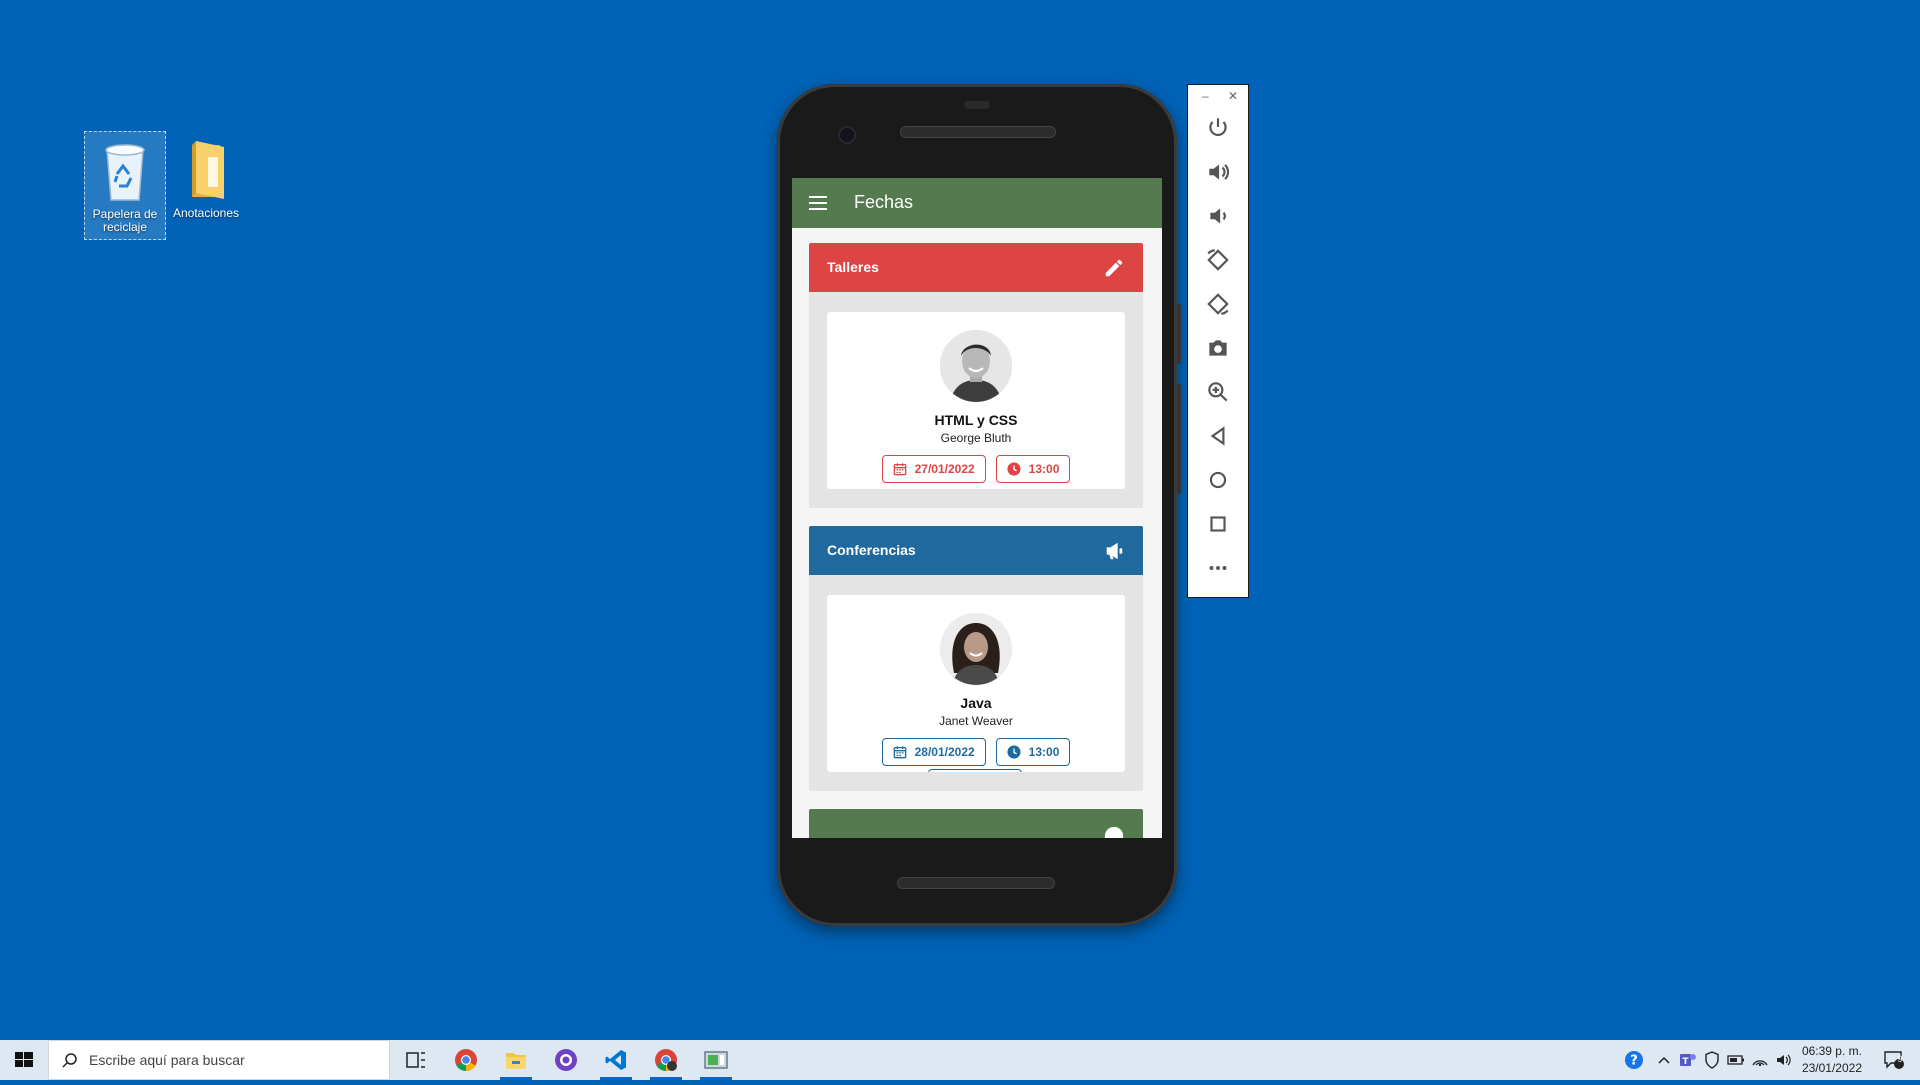 This screenshot has width=1920, height=1085. I want to click on taskbar-search-box: Escribe aquí para buscar, so click(219, 1060).